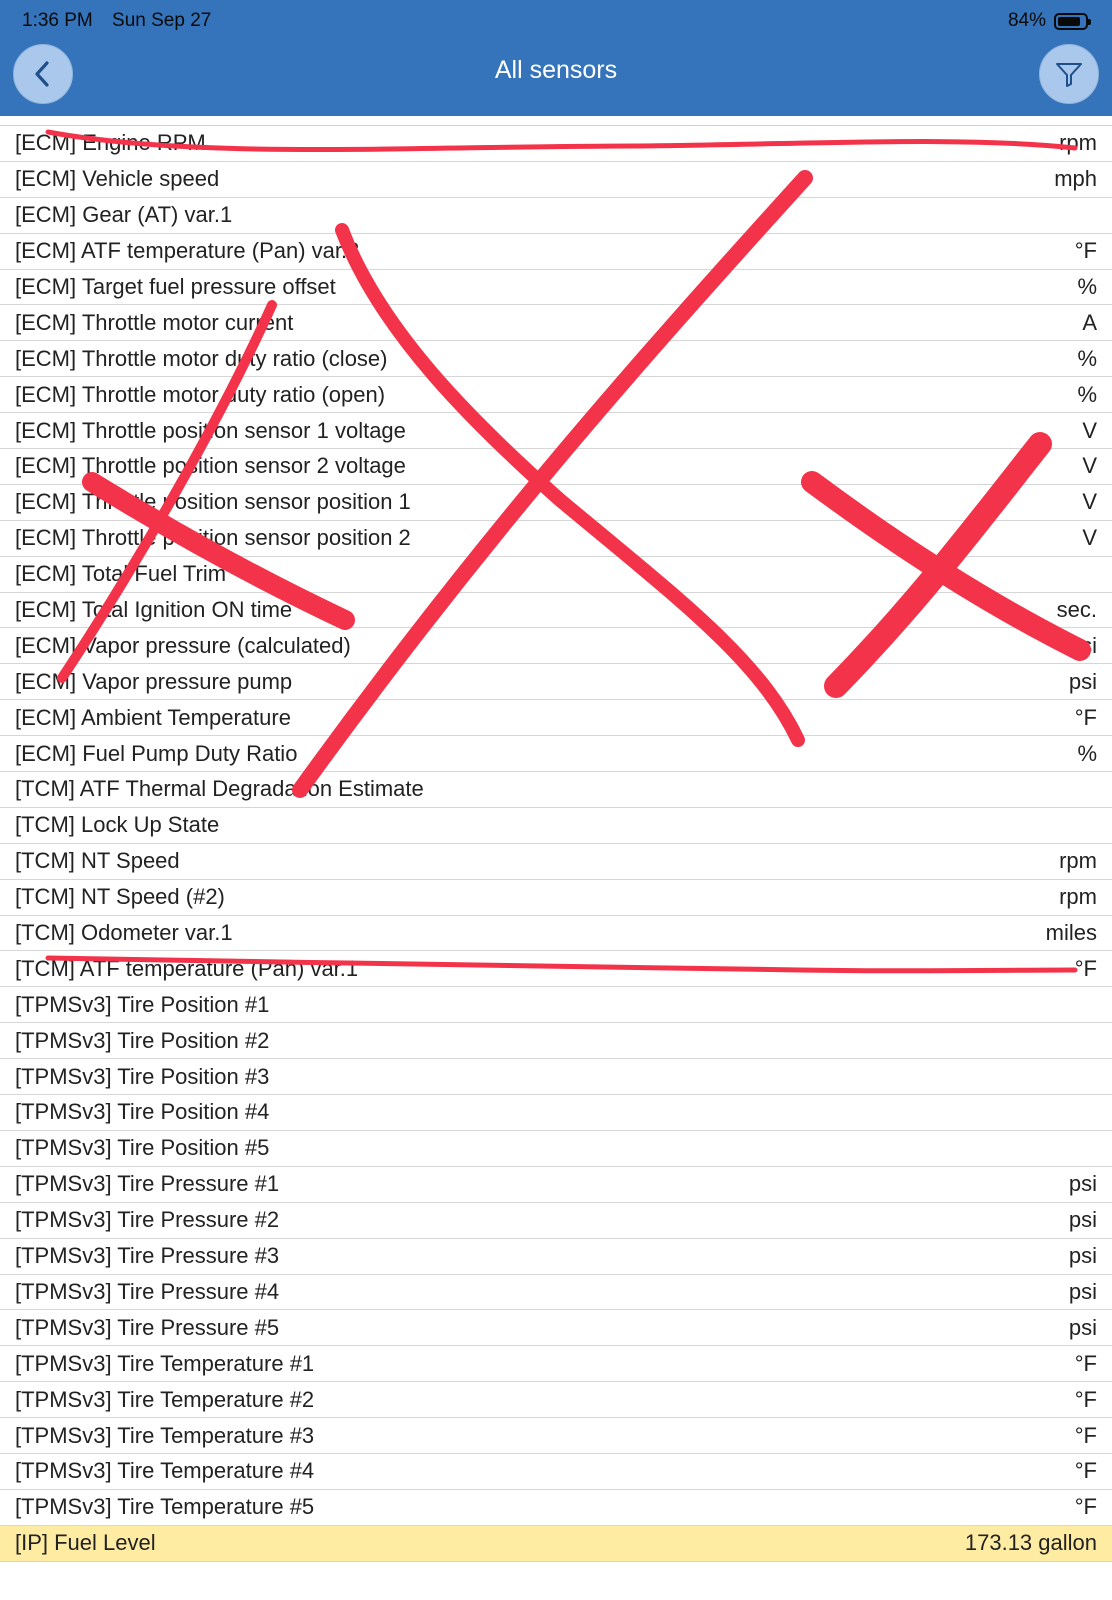 This screenshot has height=1600, width=1112. Describe the element at coordinates (556, 1436) in the screenshot. I see `sensor-row: [TPMSv3] Tire Temperature #3 °F` at that location.